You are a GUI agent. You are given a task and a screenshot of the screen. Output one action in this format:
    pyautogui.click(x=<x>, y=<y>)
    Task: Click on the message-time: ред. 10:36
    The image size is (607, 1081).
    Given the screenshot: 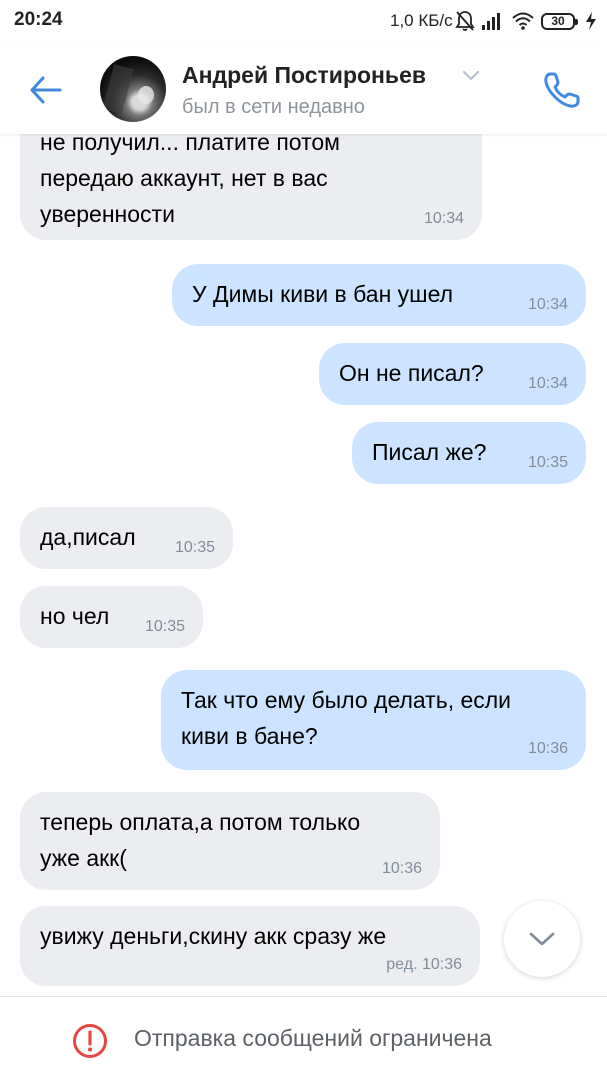 What is the action you would take?
    pyautogui.click(x=424, y=964)
    